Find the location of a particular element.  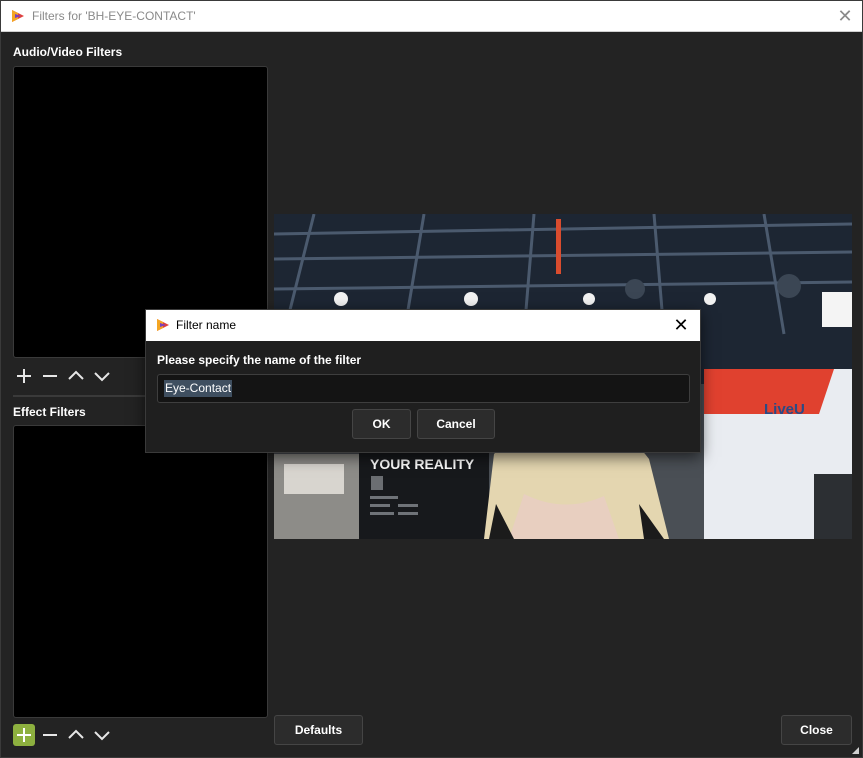

dialog-close-button: ✕ is located at coordinates (681, 325).